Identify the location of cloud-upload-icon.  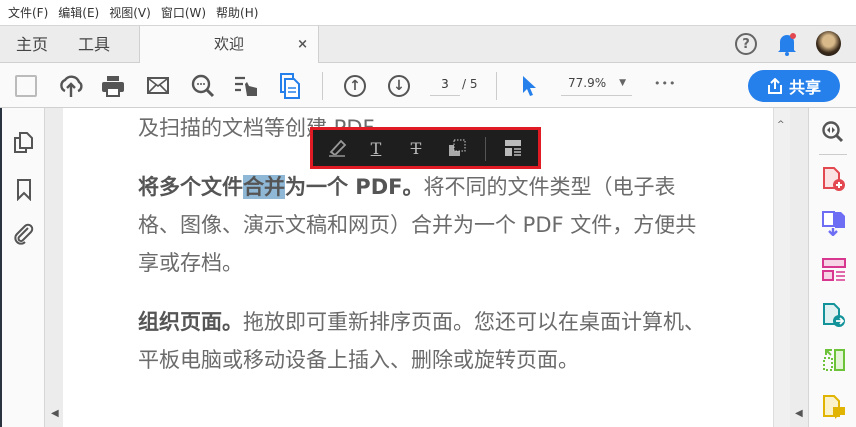
(71, 86).